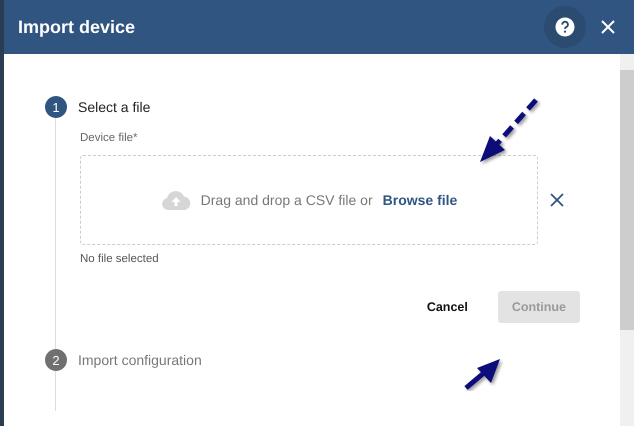 The height and width of the screenshot is (426, 634). Describe the element at coordinates (447, 307) in the screenshot. I see `cancel-button: Cancel` at that location.